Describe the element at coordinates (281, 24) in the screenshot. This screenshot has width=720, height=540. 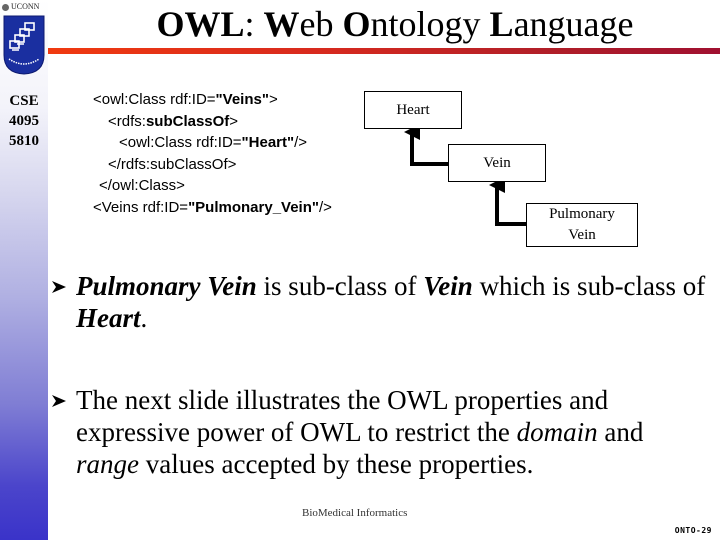
I see `title-part: W` at that location.